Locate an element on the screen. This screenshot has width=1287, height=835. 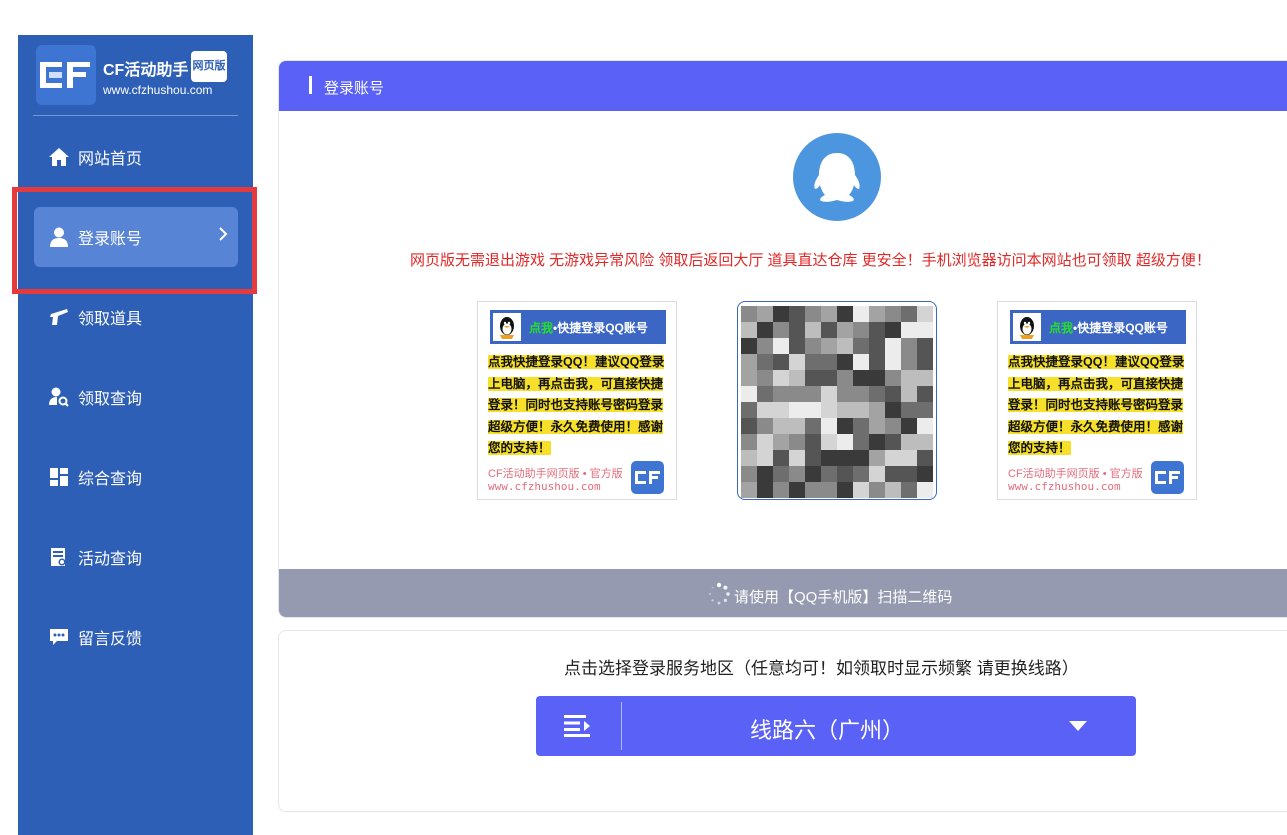
sidebar-item-claim: 领取道具 is located at coordinates (136, 317).